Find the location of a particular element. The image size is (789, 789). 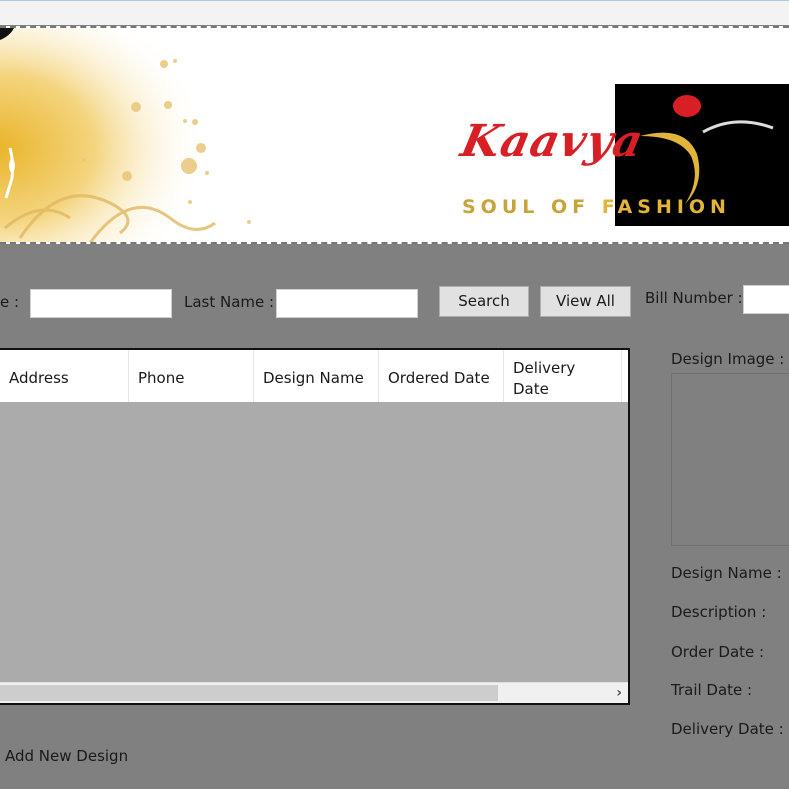

decorative-swirl-graphic is located at coordinates (140, 135).